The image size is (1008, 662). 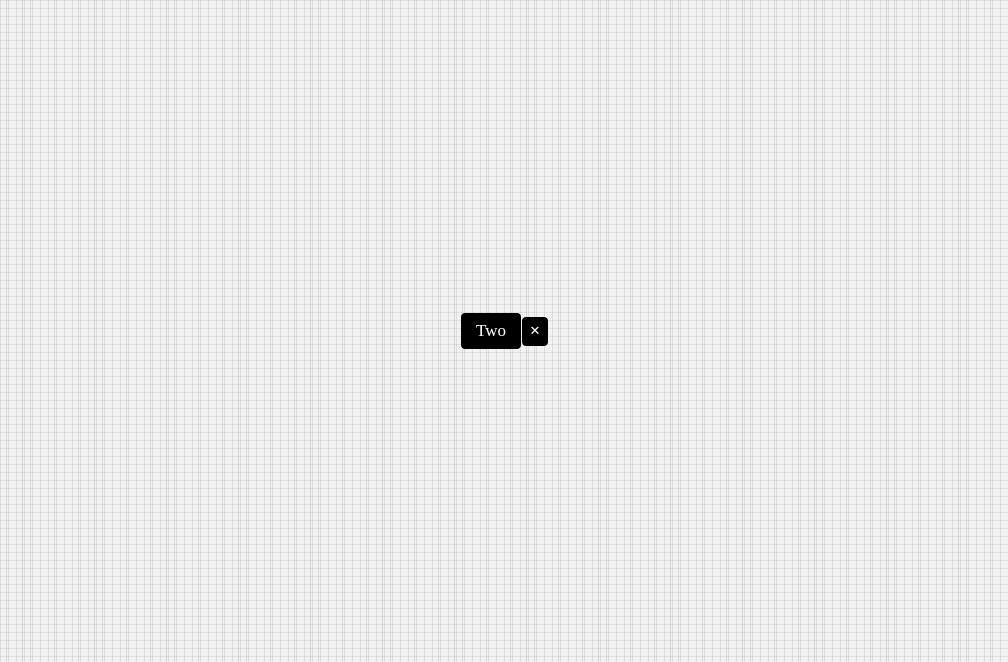 I want to click on tag-chip-label: Two, so click(x=491, y=330).